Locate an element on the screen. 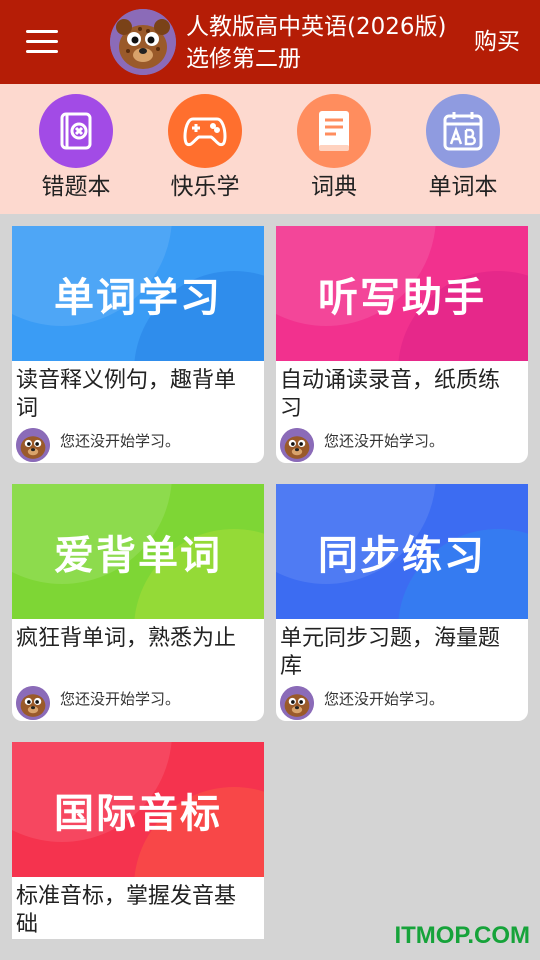  card-description: 读音释义例句，趣背单词 is located at coordinates (126, 394).